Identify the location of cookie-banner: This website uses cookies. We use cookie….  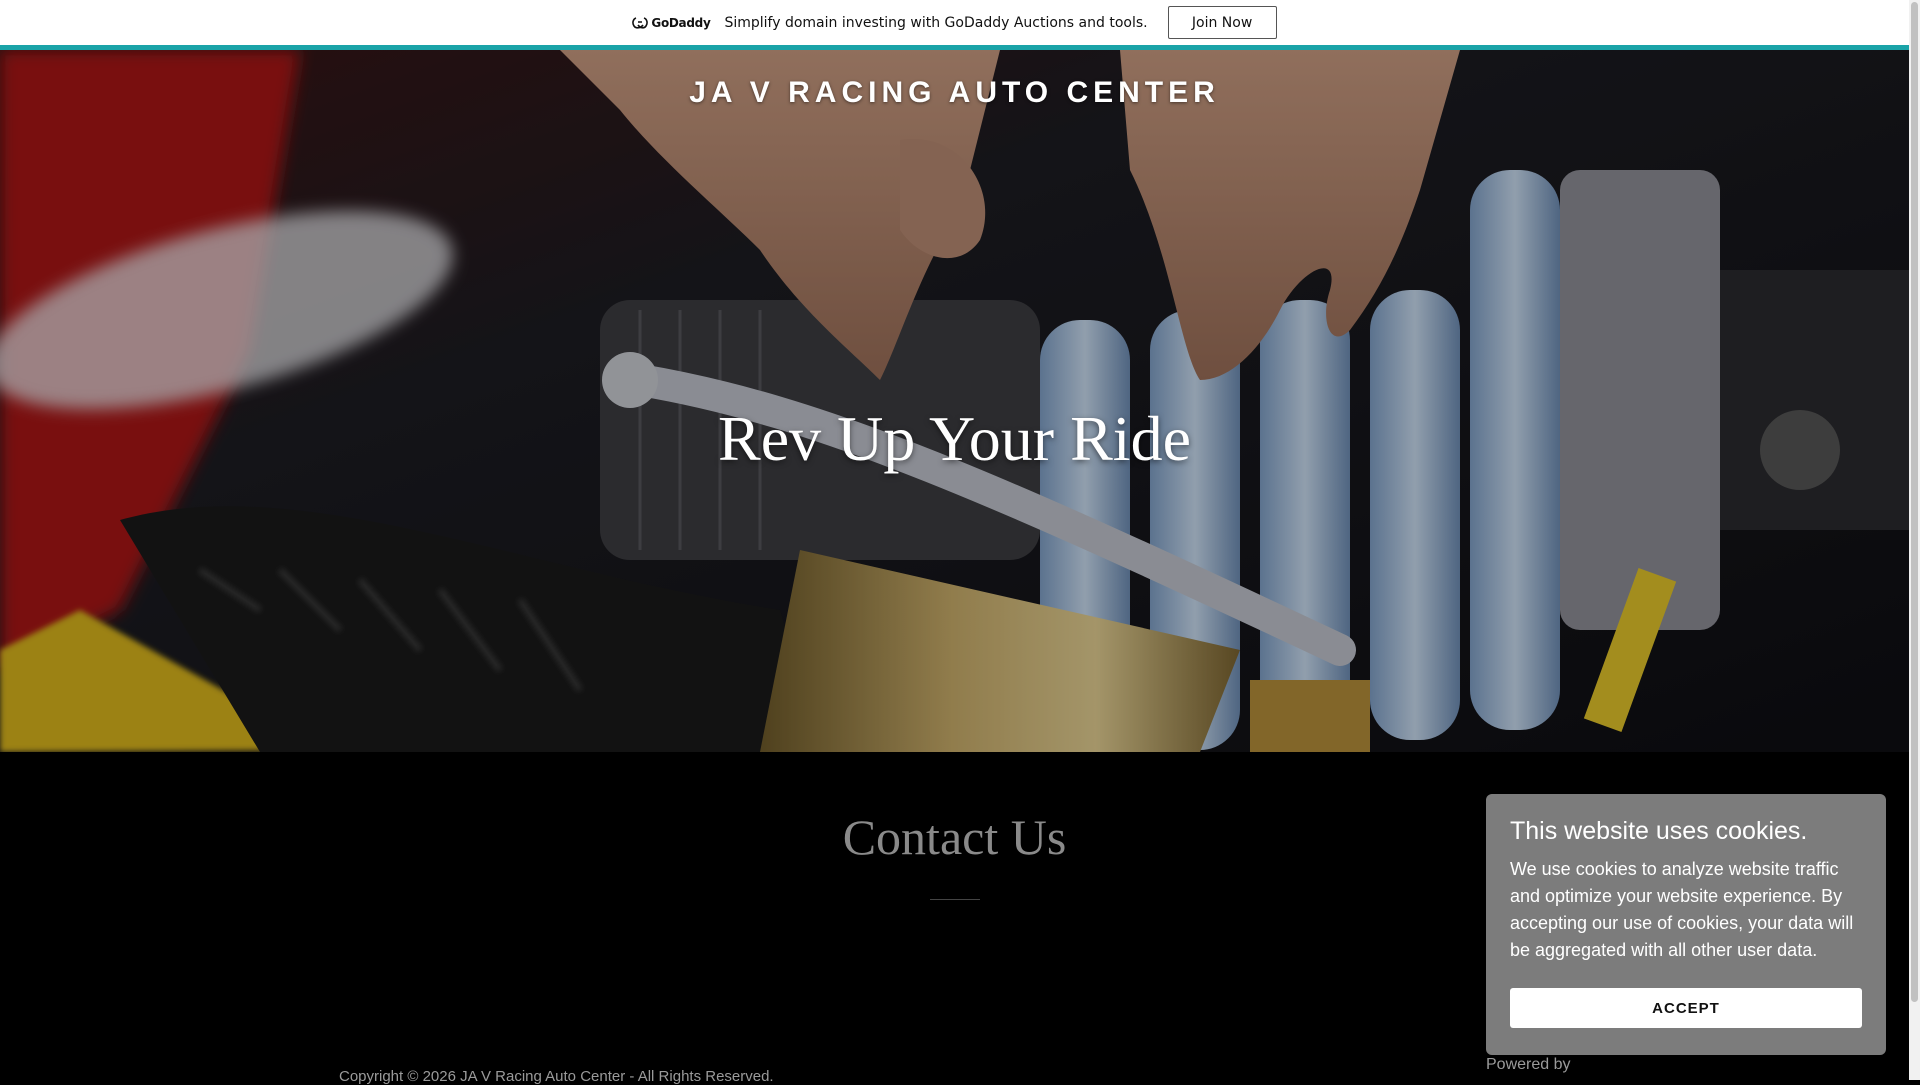
(1686, 924).